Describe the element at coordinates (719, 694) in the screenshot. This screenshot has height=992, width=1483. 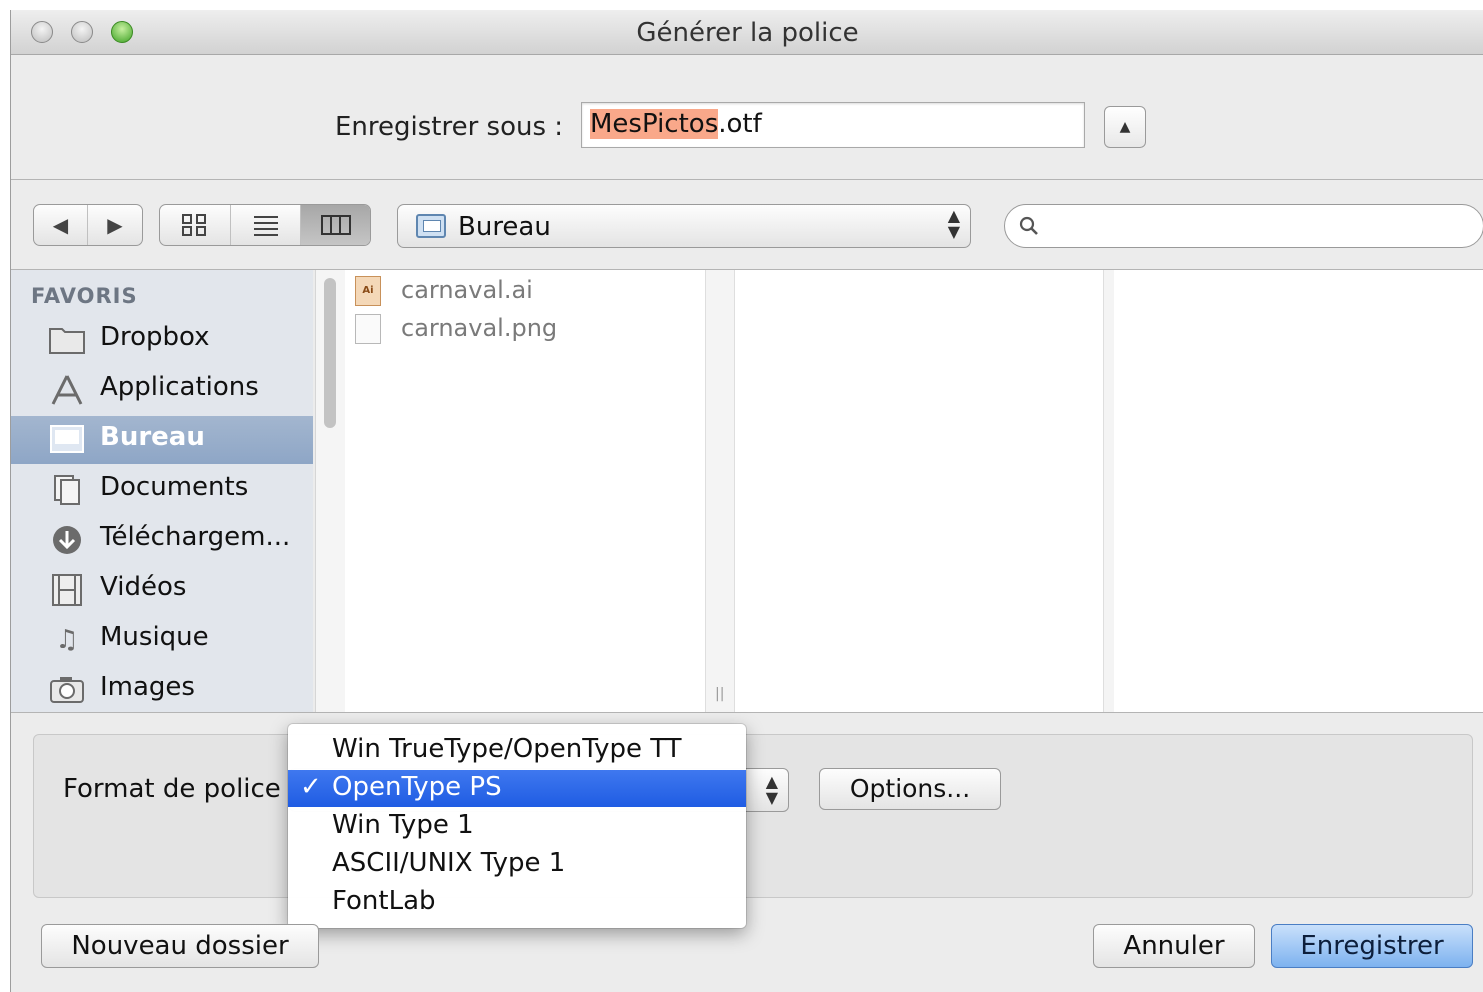
I see `column-resize-handle-icon: ||` at that location.